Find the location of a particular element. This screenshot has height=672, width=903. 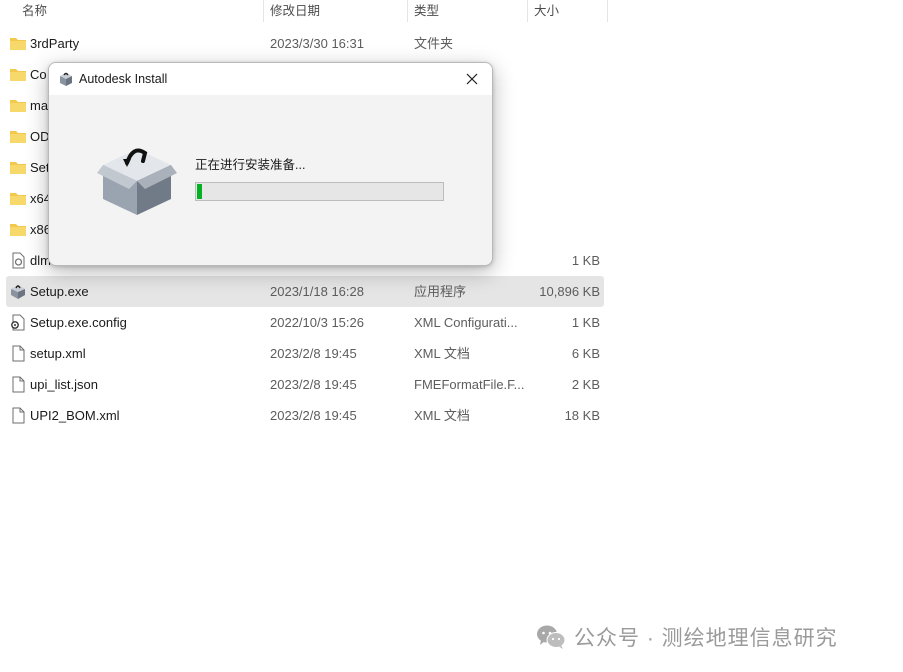

box-icon is located at coordinates (137, 181).